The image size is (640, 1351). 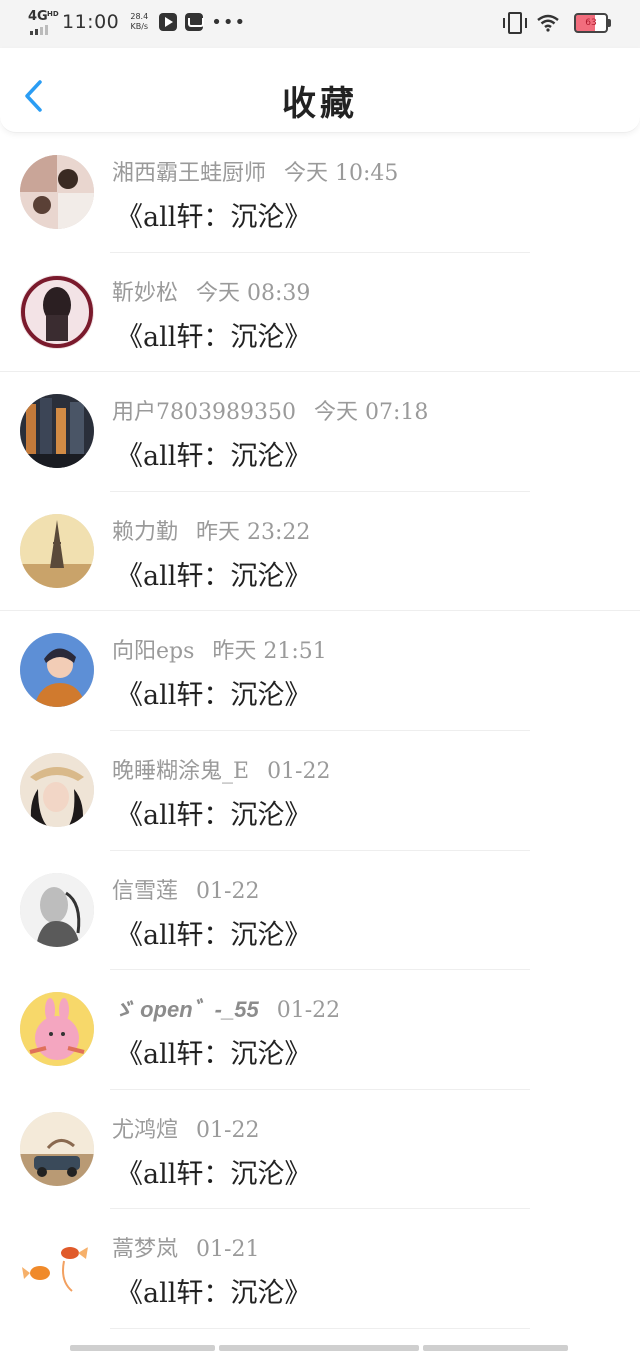 I want to click on user-name: 湘西霸王蛙厨师, so click(x=189, y=173).